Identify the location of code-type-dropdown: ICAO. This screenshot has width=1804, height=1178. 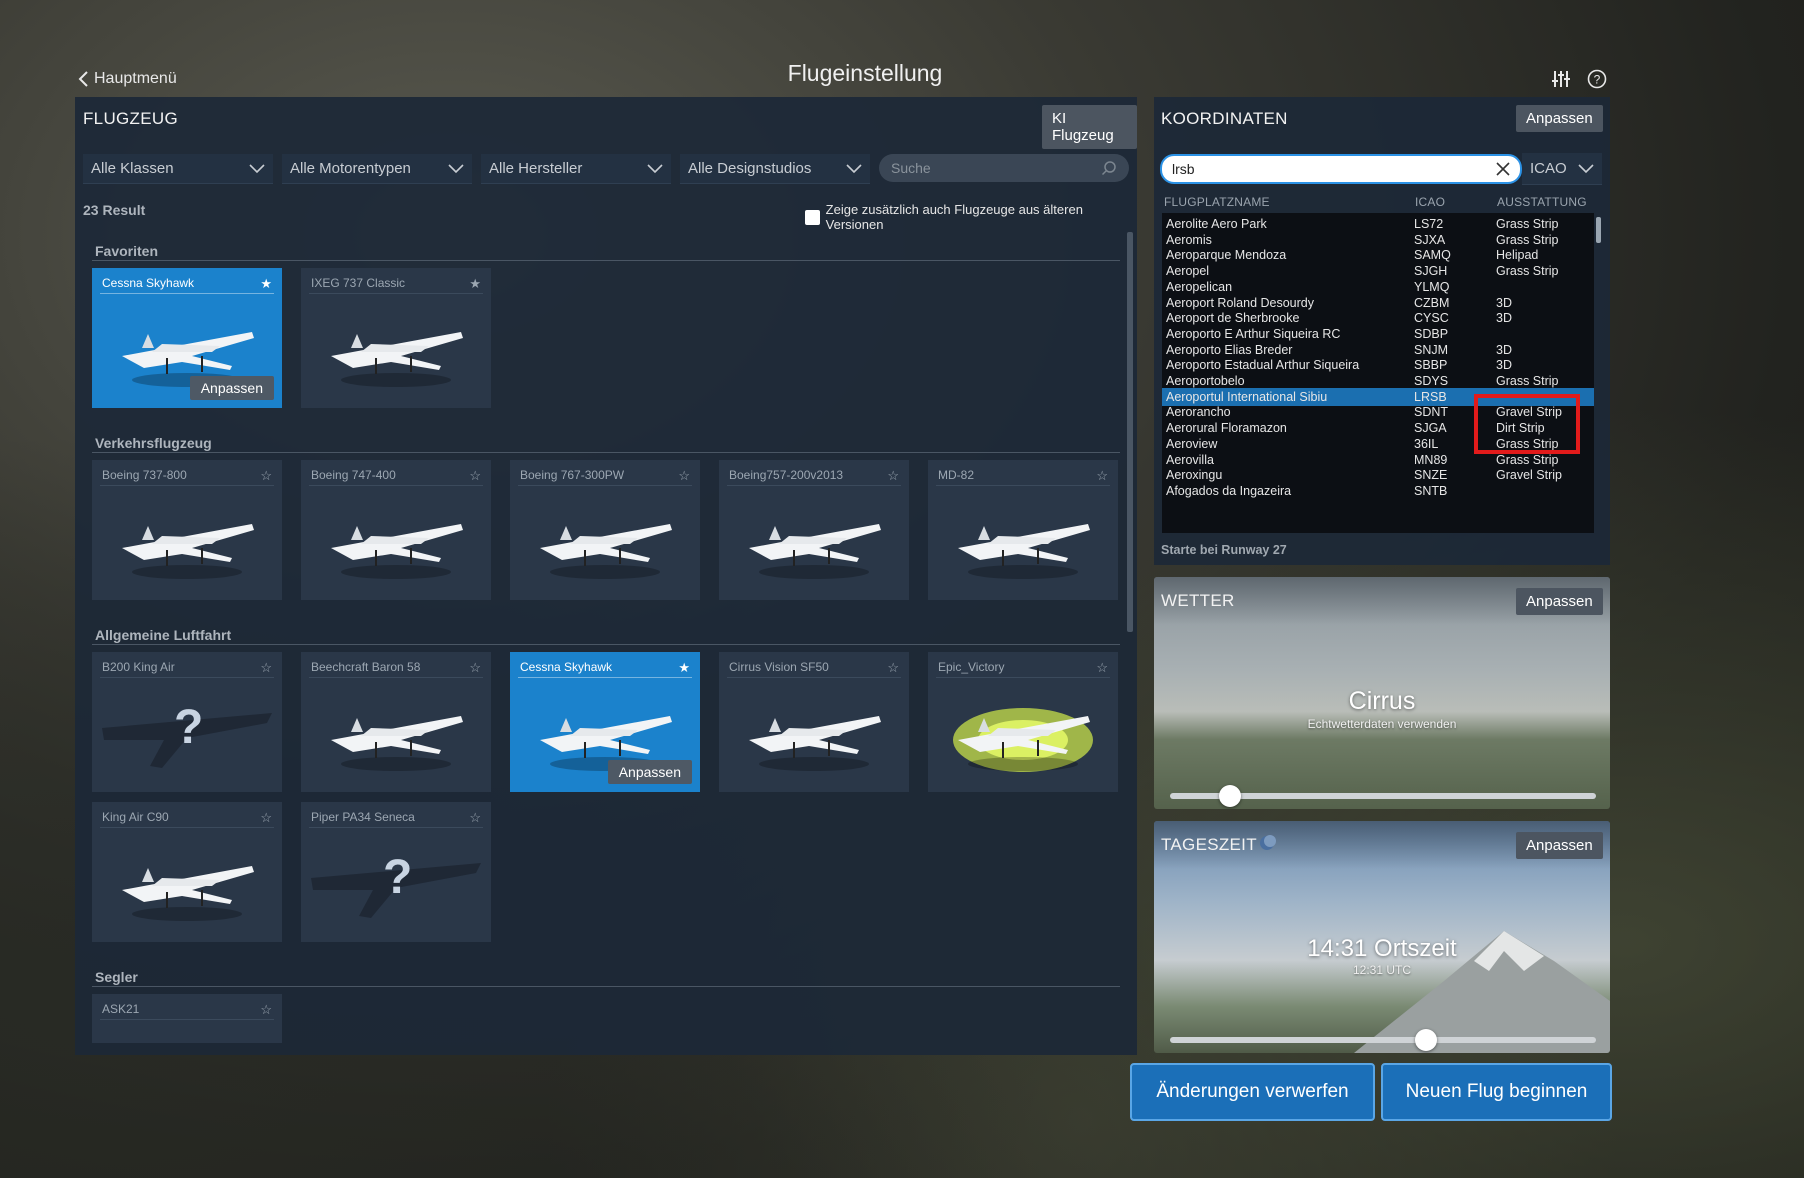
(1562, 169).